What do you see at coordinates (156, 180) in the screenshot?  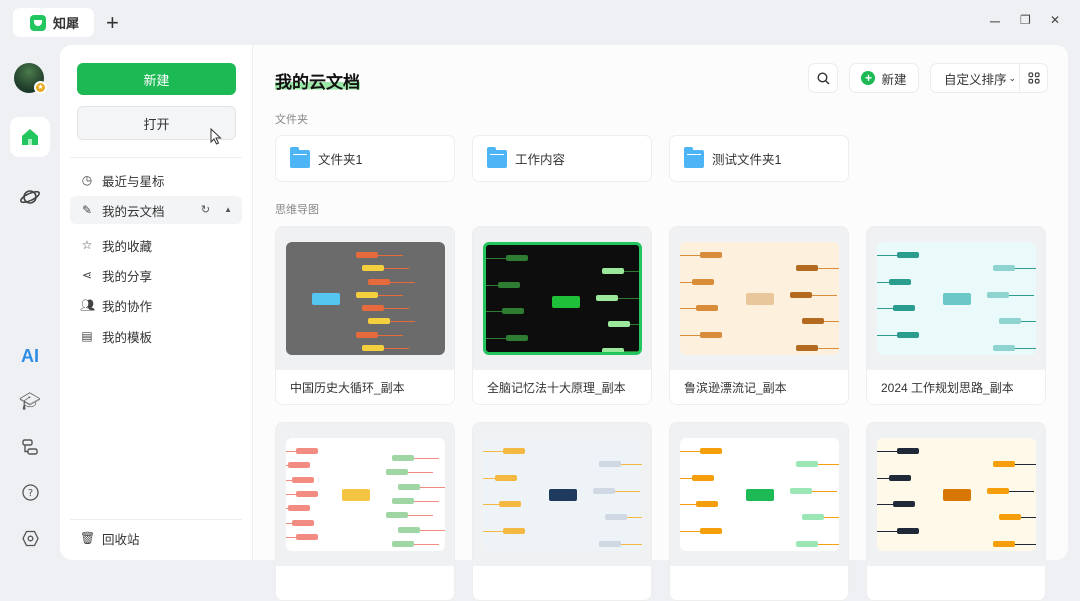 I see `sidebar-item-recent: ◷ 最近与星标` at bounding box center [156, 180].